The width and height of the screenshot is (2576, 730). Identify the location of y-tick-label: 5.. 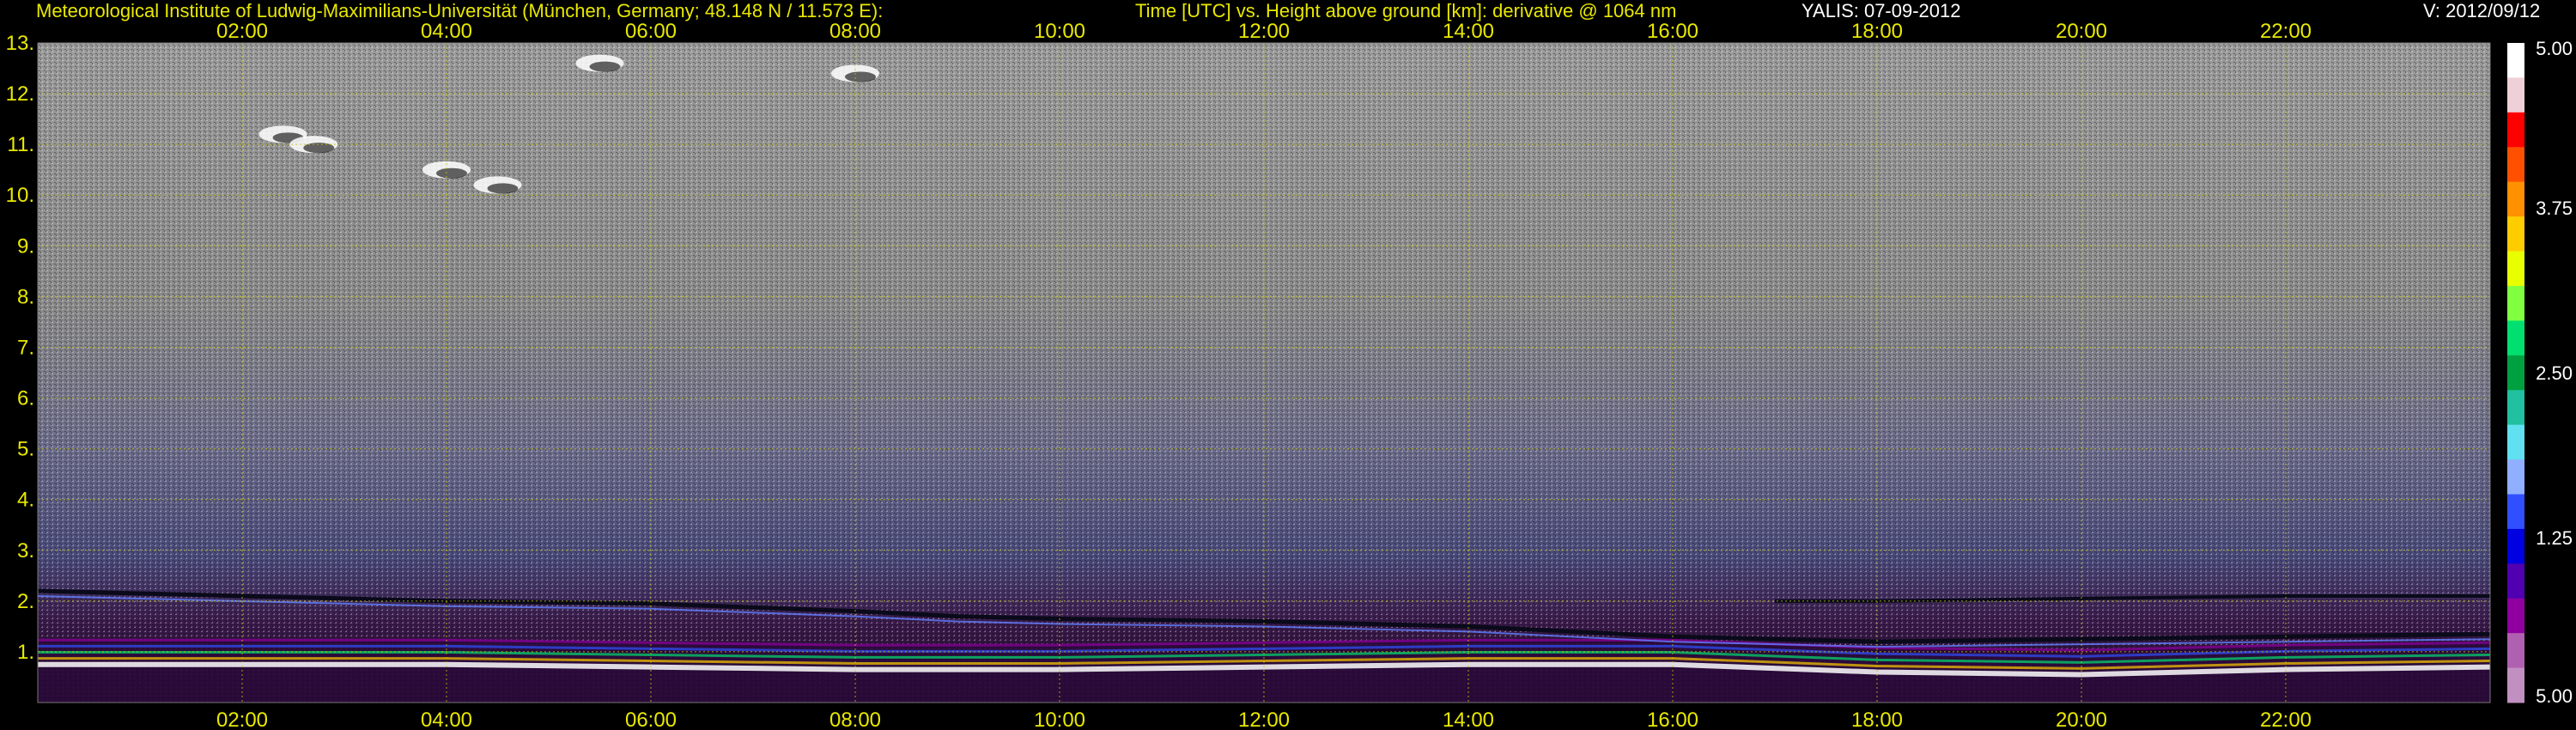
(25, 449).